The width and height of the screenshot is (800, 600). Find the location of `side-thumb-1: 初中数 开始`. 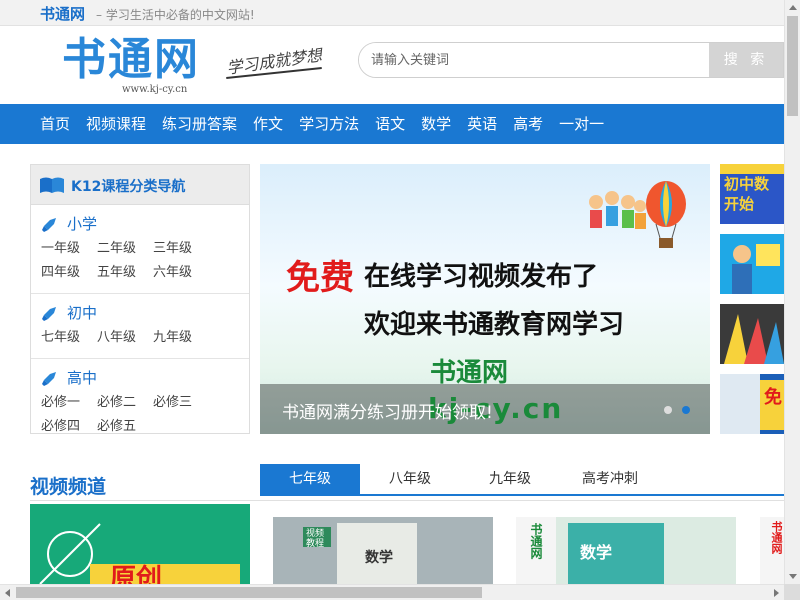

side-thumb-1: 初中数 开始 is located at coordinates (752, 194).